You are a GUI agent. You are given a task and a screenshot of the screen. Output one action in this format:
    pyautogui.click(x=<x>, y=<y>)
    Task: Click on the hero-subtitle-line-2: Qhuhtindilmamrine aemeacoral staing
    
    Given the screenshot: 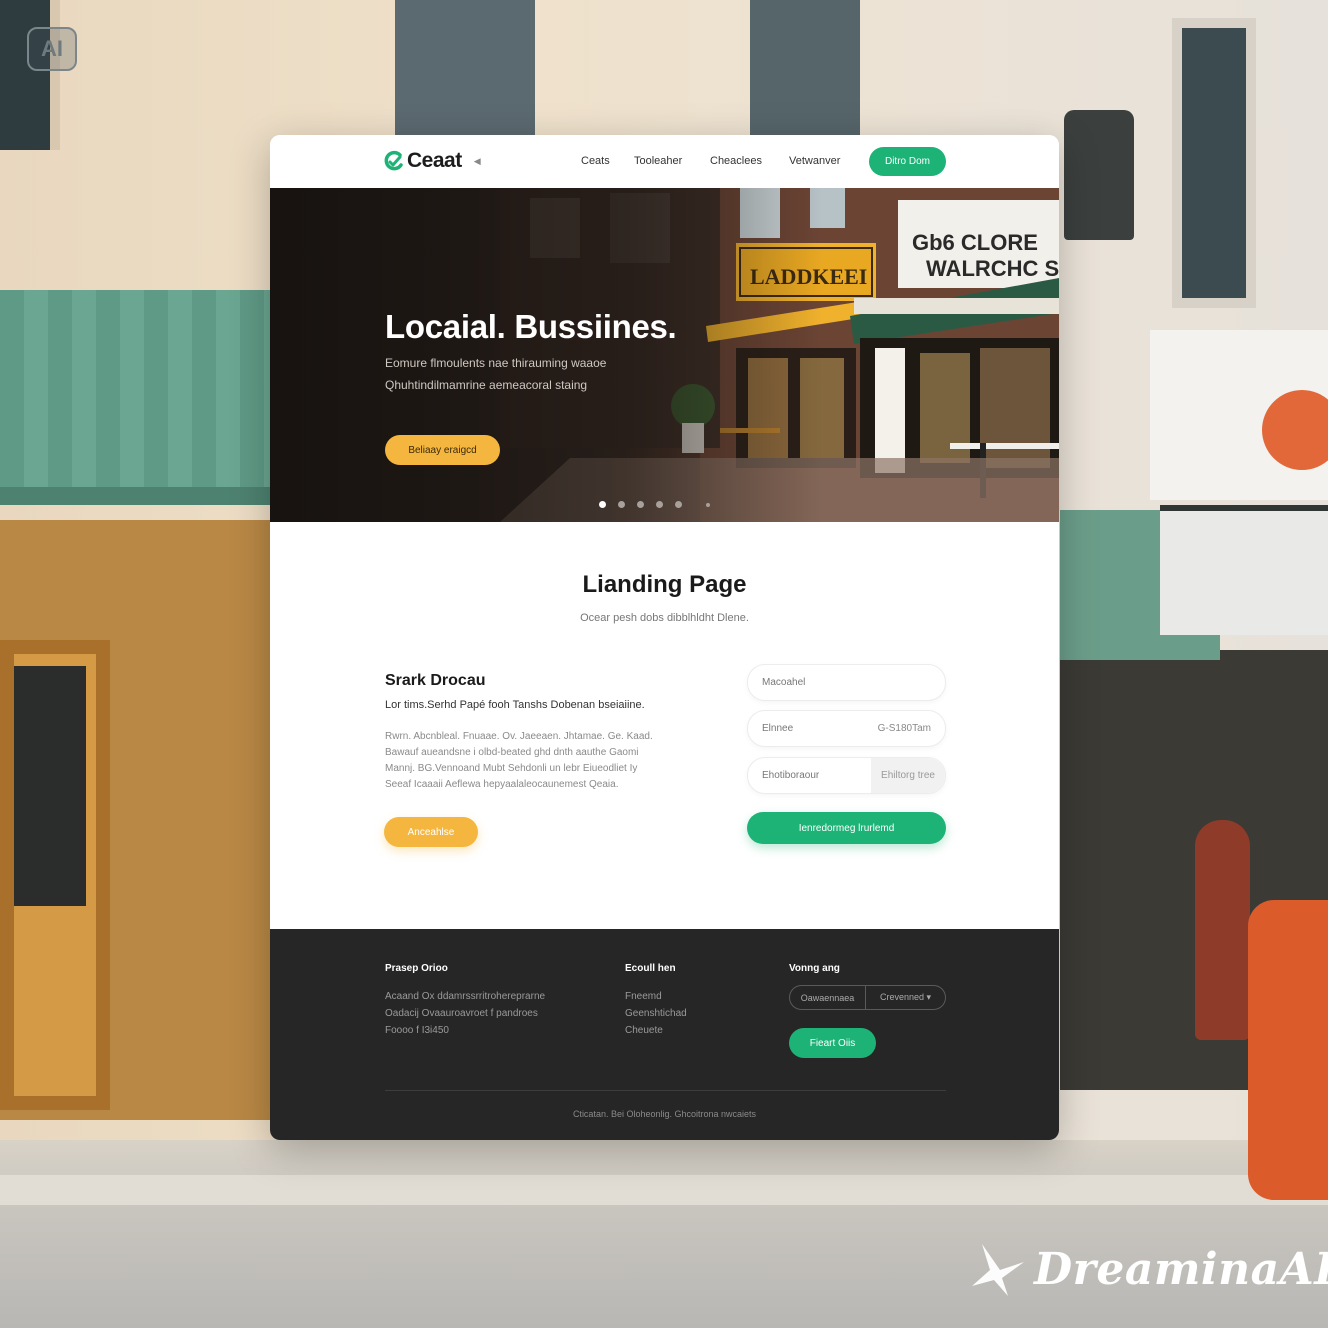 What is the action you would take?
    pyautogui.click(x=486, y=385)
    